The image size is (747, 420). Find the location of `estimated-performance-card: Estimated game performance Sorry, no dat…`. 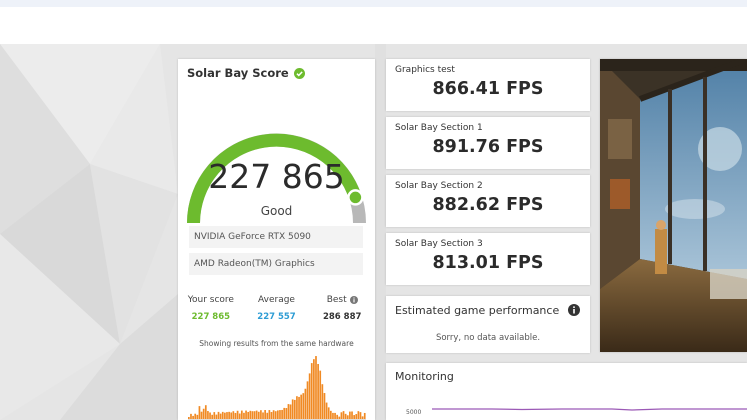

estimated-performance-card: Estimated game performance Sorry, no dat… is located at coordinates (488, 324).